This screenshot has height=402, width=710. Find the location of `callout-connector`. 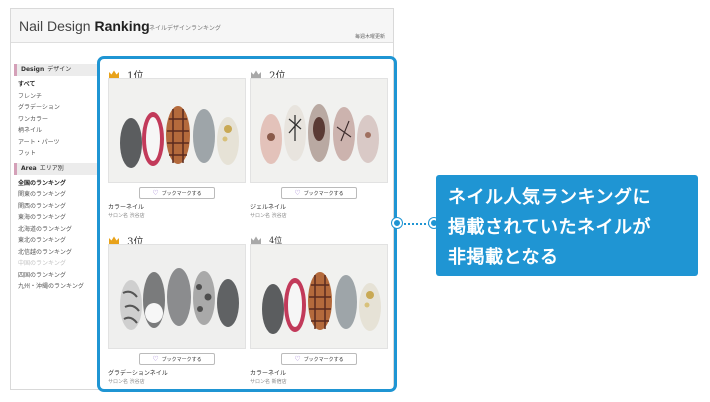

callout-connector is located at coordinates (415, 224).